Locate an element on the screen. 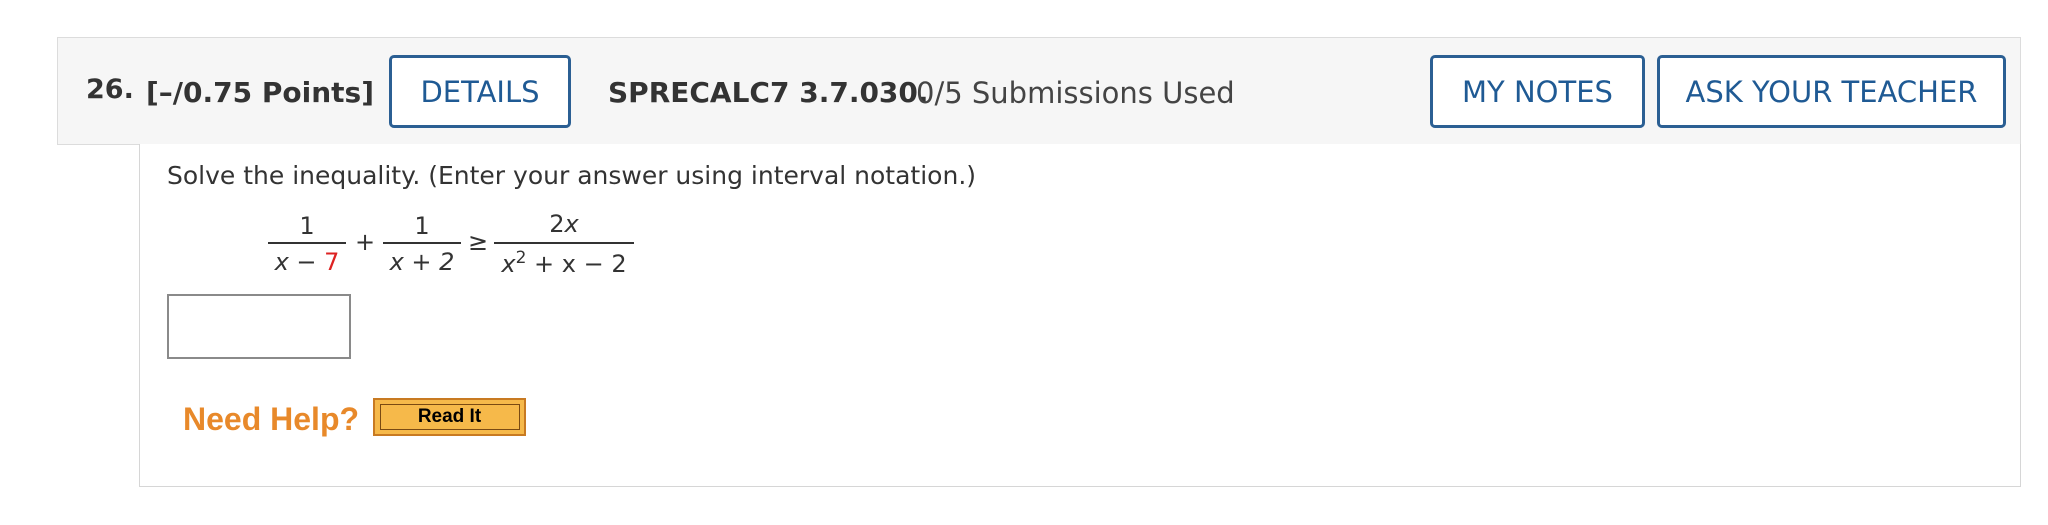 This screenshot has width=2048, height=525. plus-sign: + is located at coordinates (365, 242).